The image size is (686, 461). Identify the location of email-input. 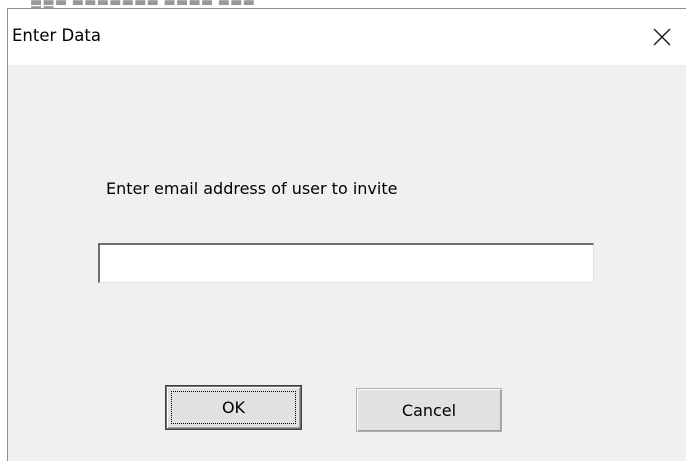
(346, 263).